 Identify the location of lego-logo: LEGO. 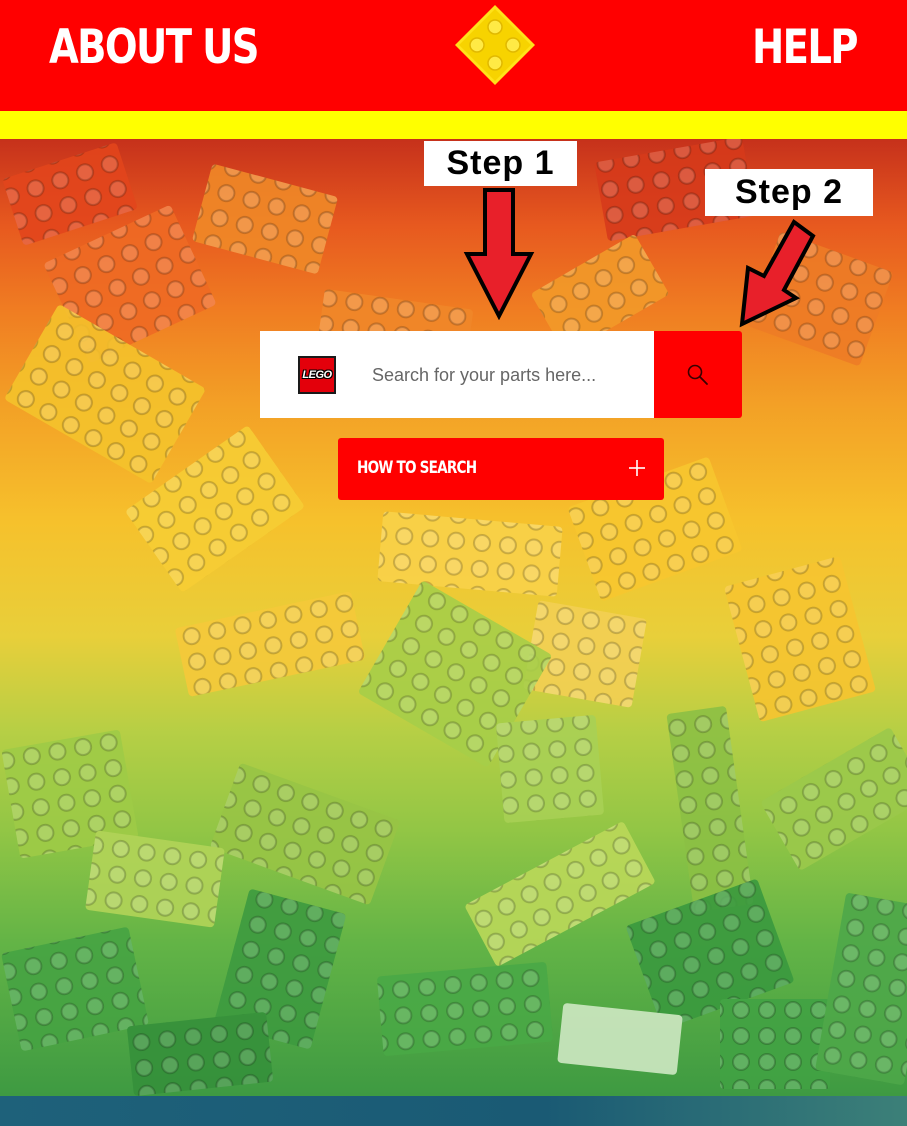
(317, 375).